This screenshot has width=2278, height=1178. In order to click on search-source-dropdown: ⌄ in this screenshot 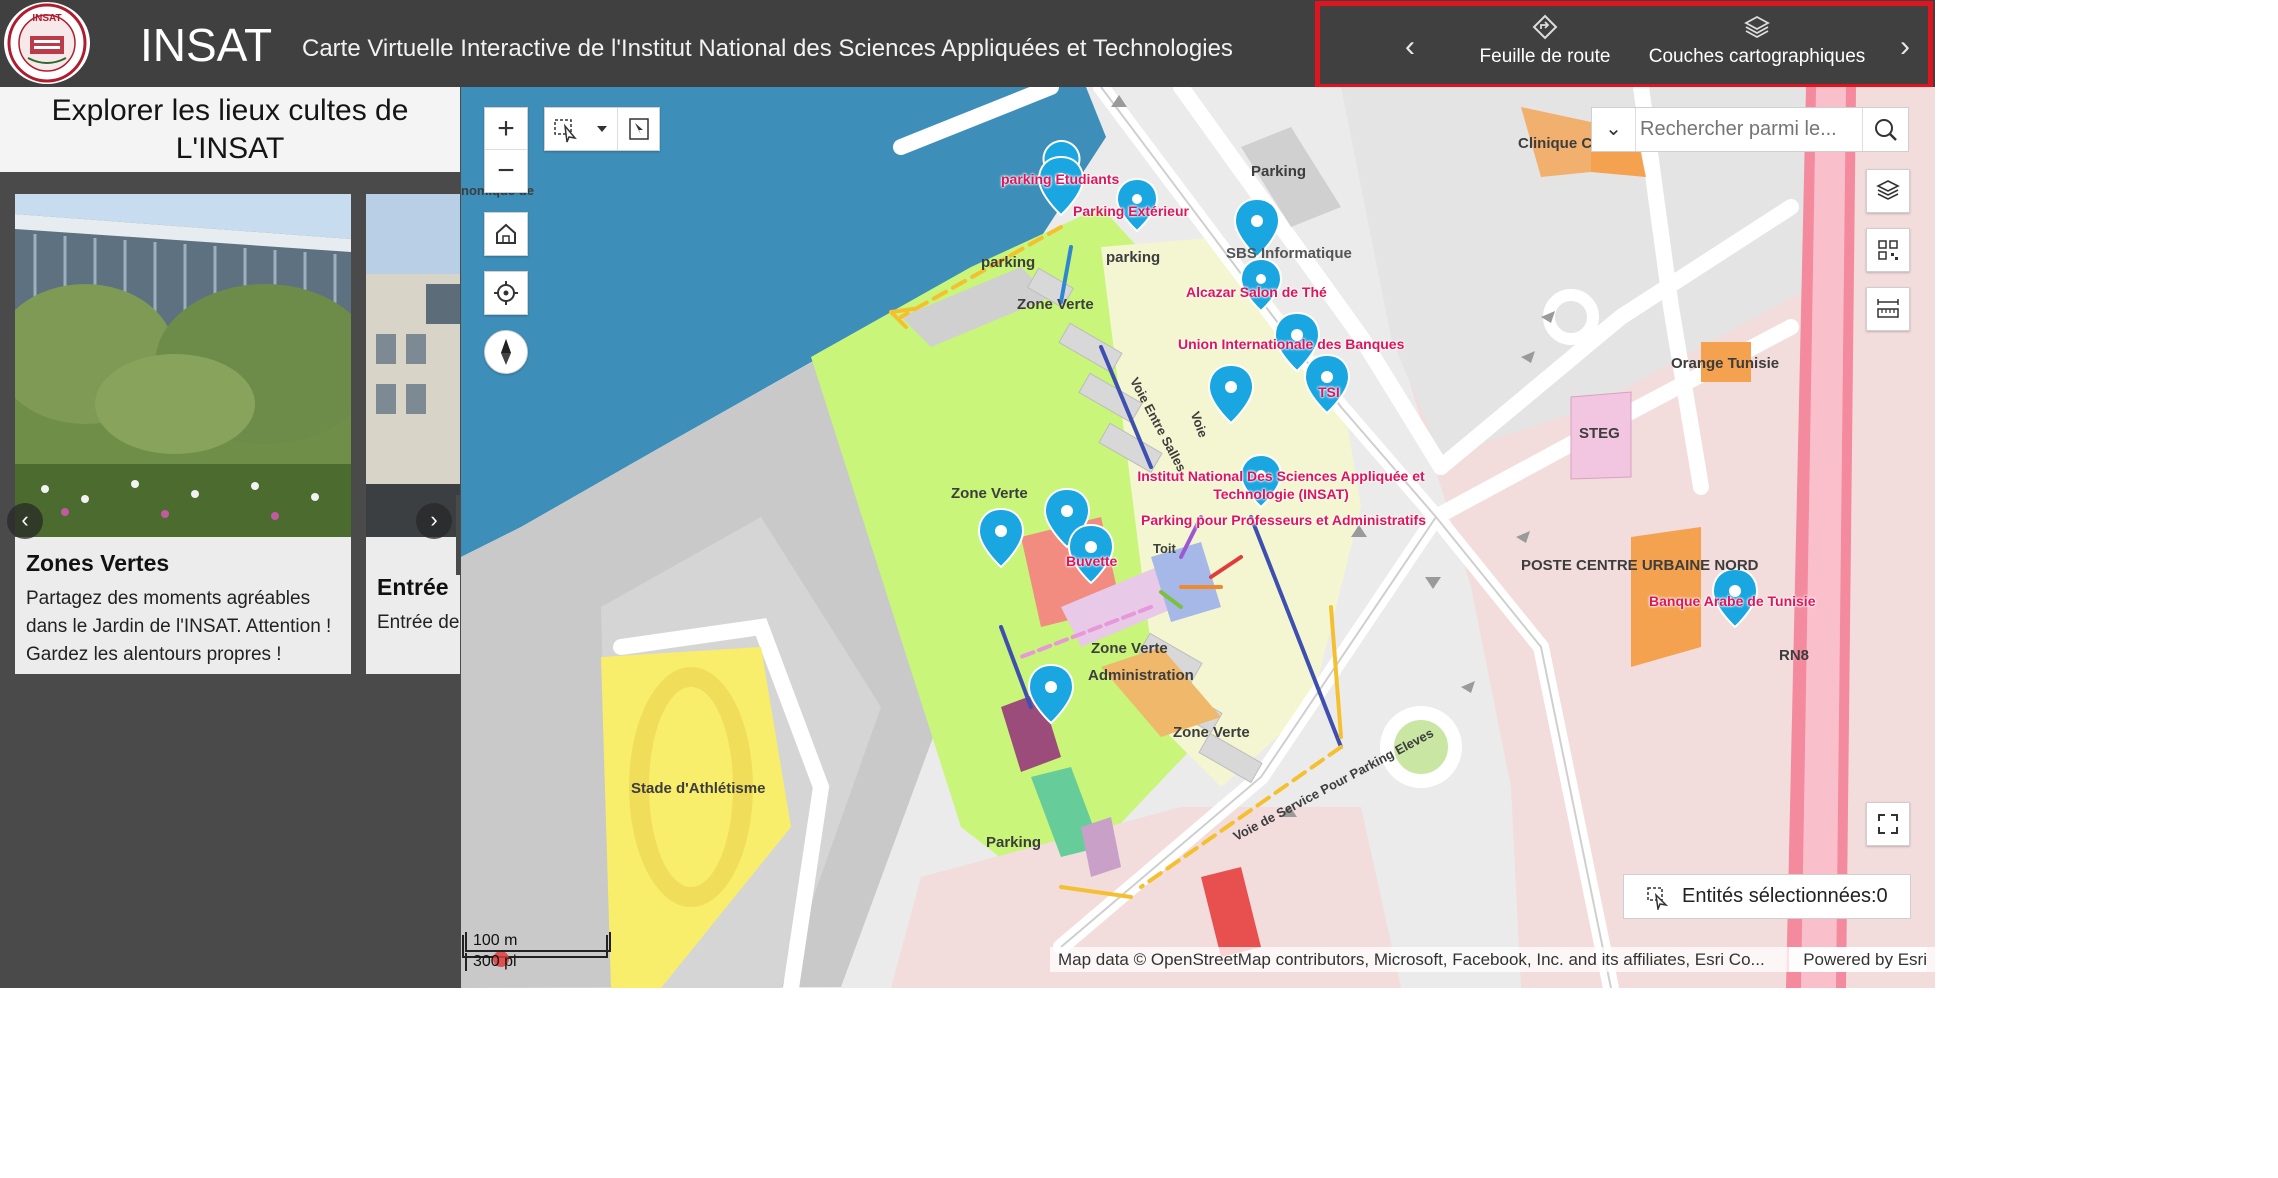, I will do `click(1614, 129)`.